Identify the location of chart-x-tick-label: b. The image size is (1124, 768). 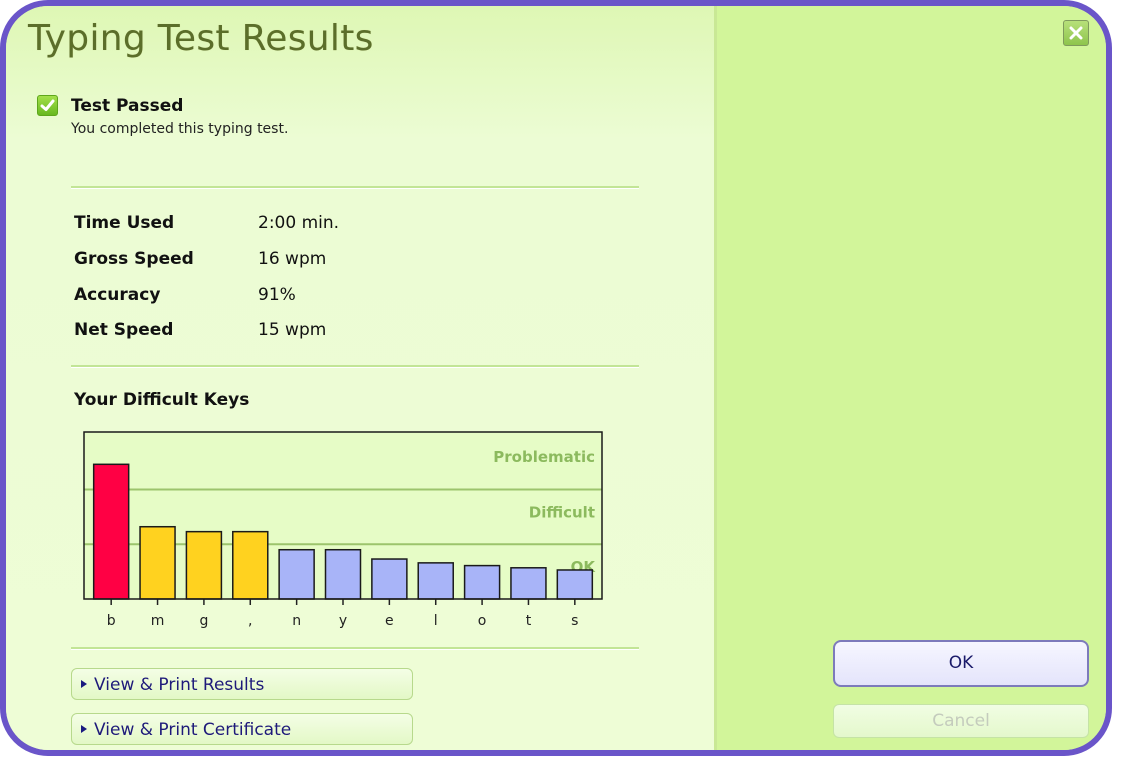
(111, 621).